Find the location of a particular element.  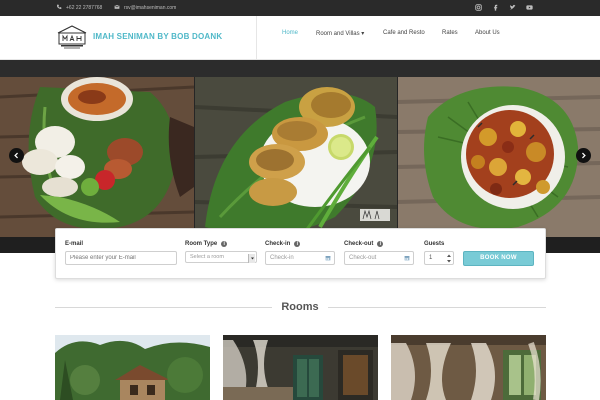

rooms-heading: Rooms is located at coordinates (300, 307).